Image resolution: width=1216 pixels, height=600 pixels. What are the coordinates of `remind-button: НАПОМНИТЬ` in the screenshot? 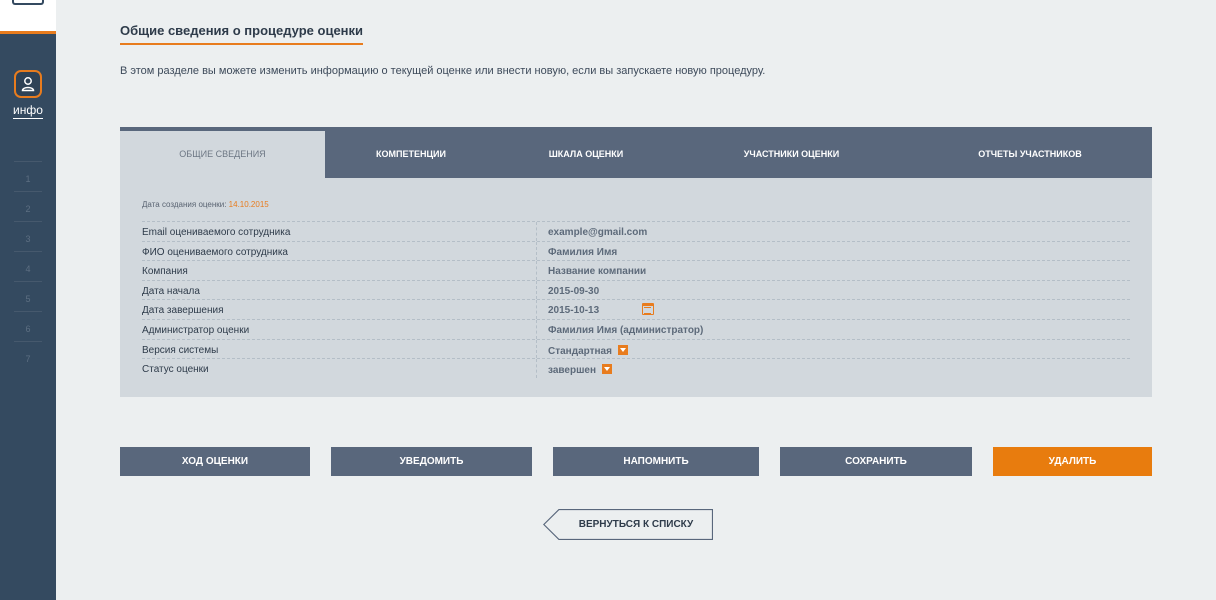 It's located at (656, 461).